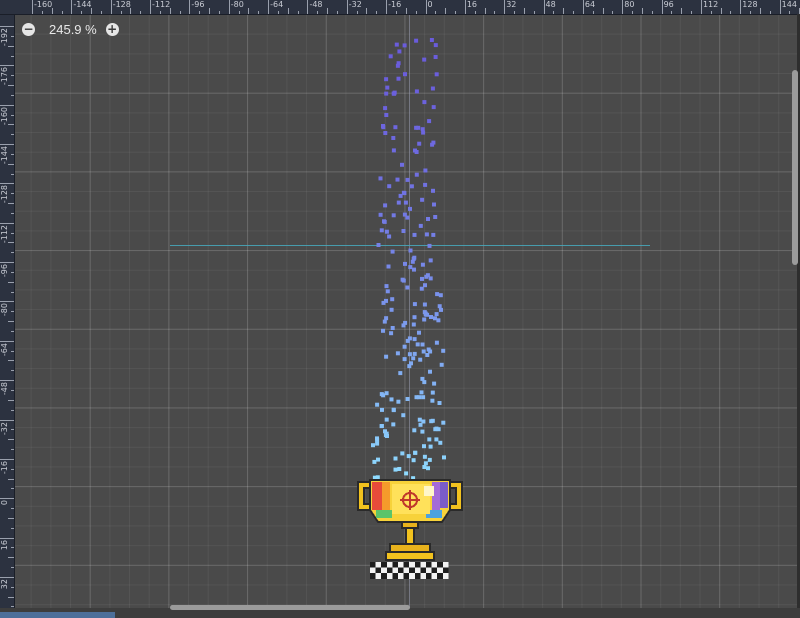  Describe the element at coordinates (590, 4) in the screenshot. I see `ruler-label: 64` at that location.